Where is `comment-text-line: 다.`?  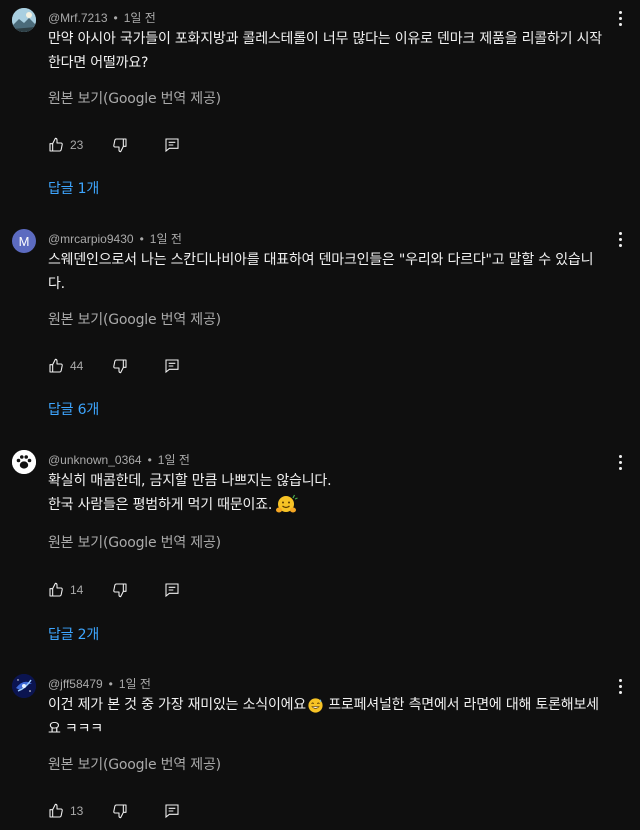
comment-text-line: 다. is located at coordinates (56, 284).